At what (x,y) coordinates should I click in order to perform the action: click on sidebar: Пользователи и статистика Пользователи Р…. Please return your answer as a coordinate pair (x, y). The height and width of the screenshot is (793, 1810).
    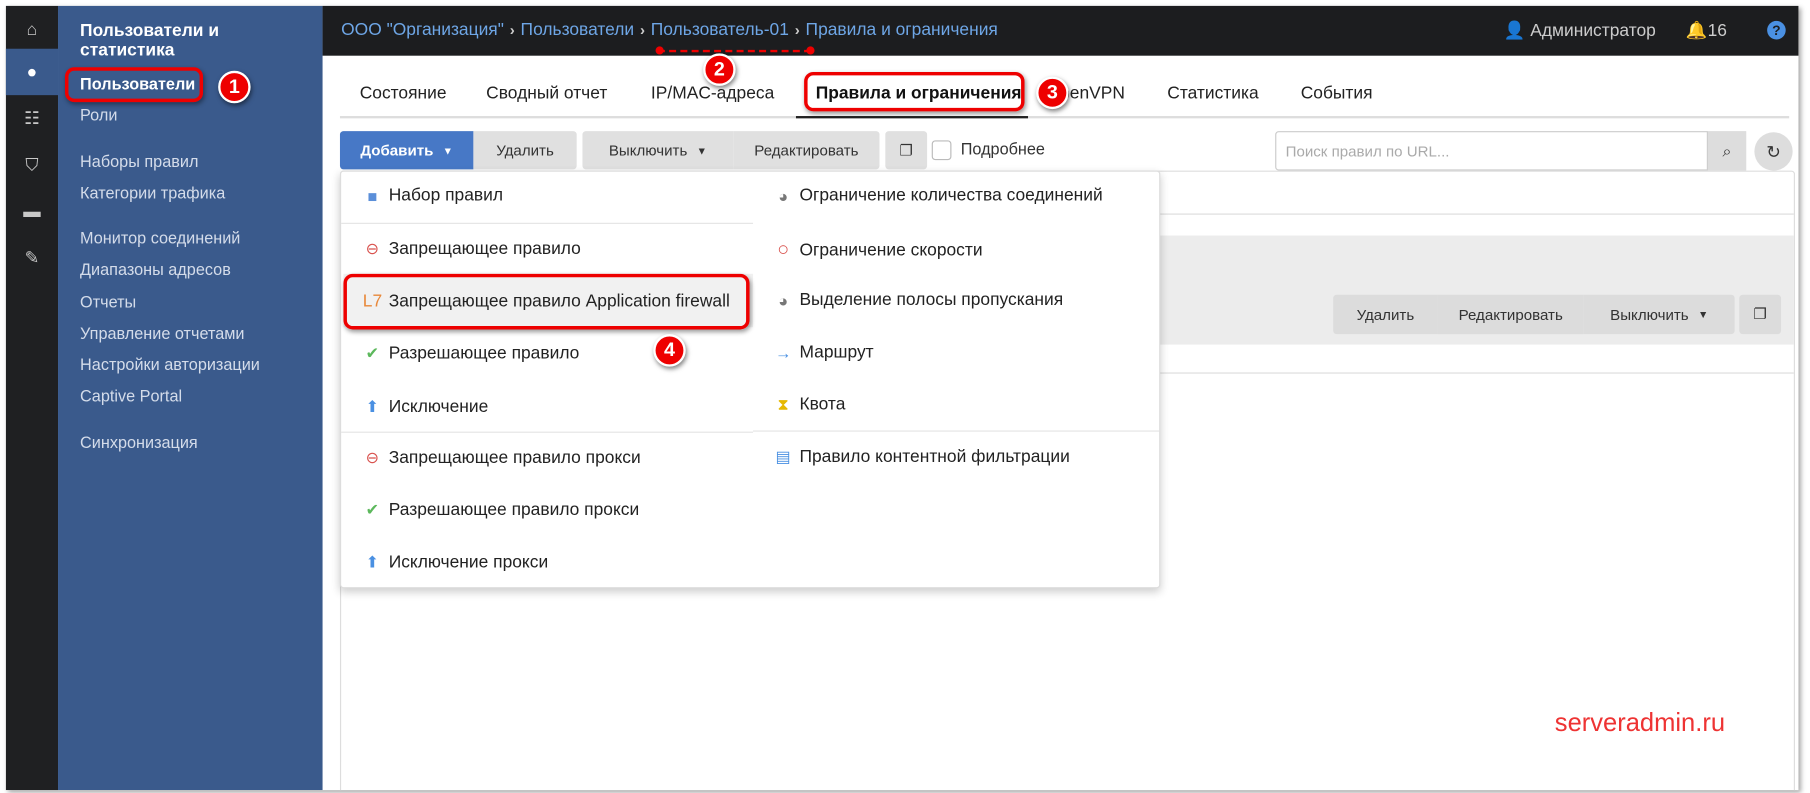
    Looking at the image, I should click on (190, 398).